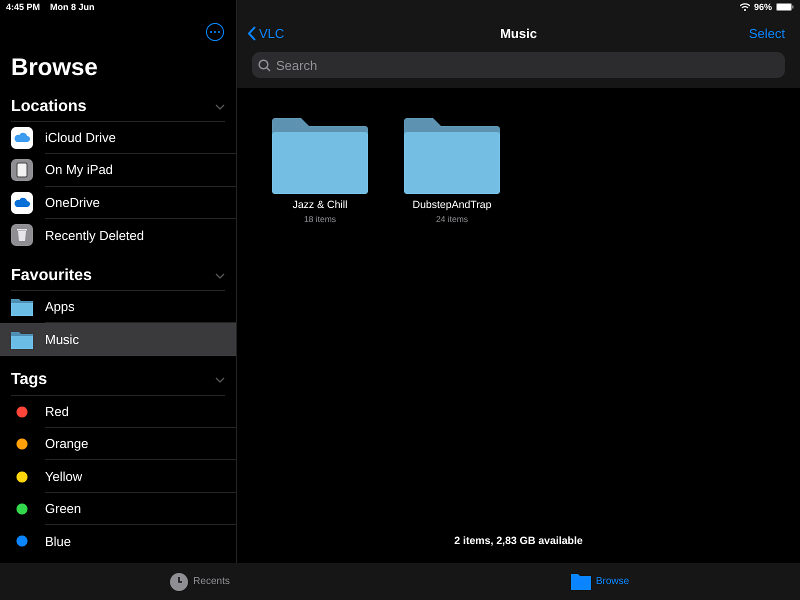 The image size is (800, 600). What do you see at coordinates (55, 68) in the screenshot?
I see `sidebar-title: Browse` at bounding box center [55, 68].